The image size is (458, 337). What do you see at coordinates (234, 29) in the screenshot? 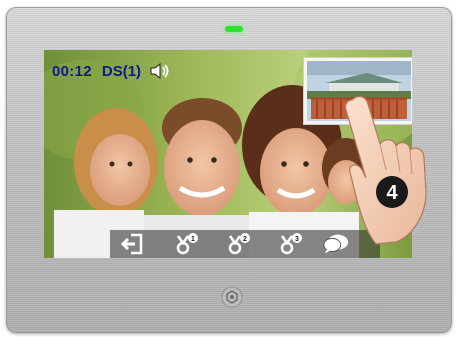
I see `power-led` at bounding box center [234, 29].